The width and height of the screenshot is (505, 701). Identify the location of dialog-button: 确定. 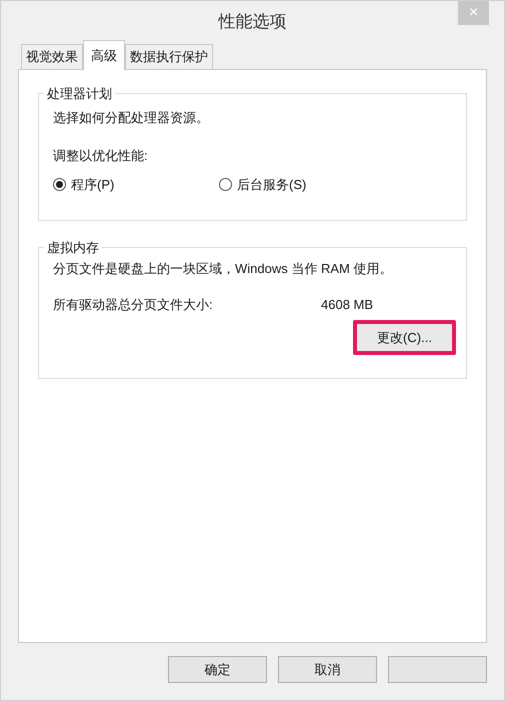
(217, 669).